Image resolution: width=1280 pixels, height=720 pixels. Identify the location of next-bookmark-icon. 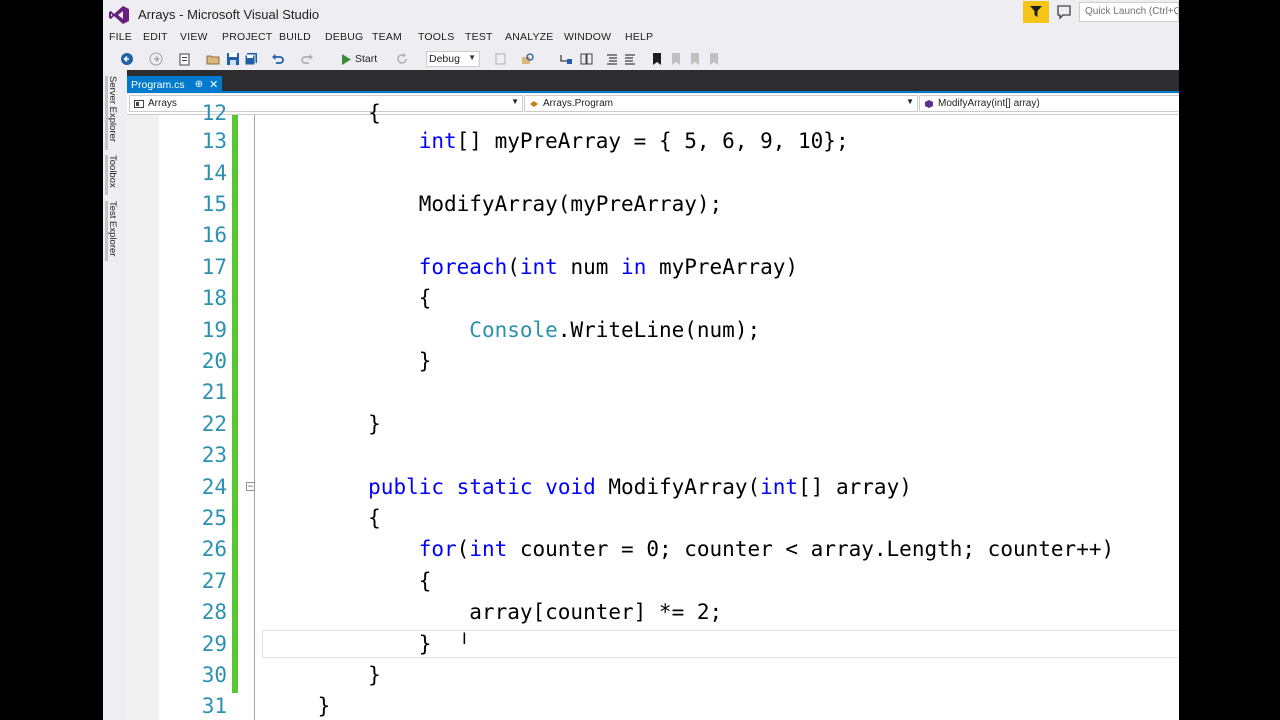
(695, 59).